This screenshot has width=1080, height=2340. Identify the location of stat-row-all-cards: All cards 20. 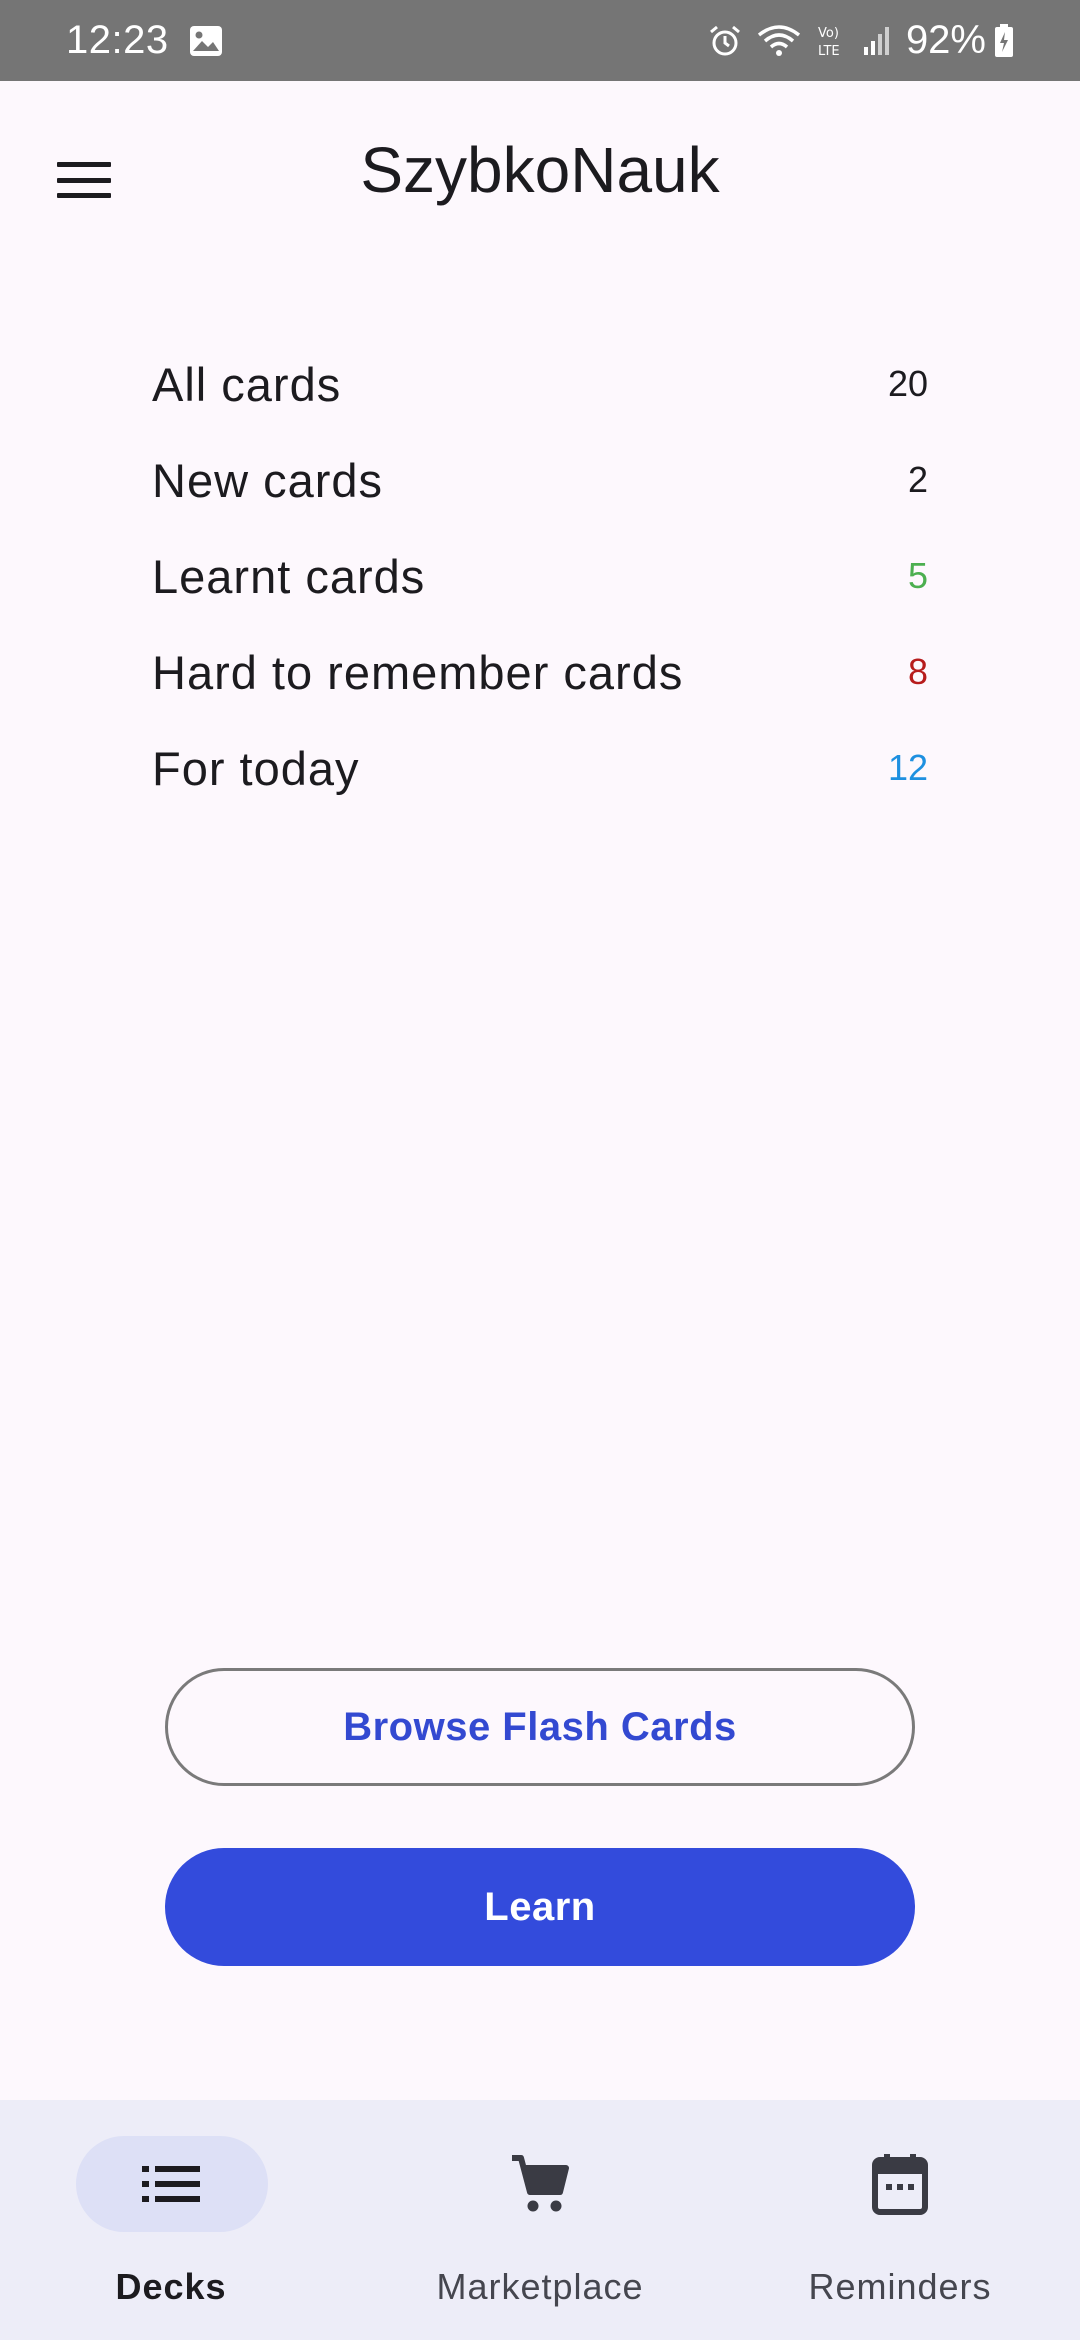
(540, 384).